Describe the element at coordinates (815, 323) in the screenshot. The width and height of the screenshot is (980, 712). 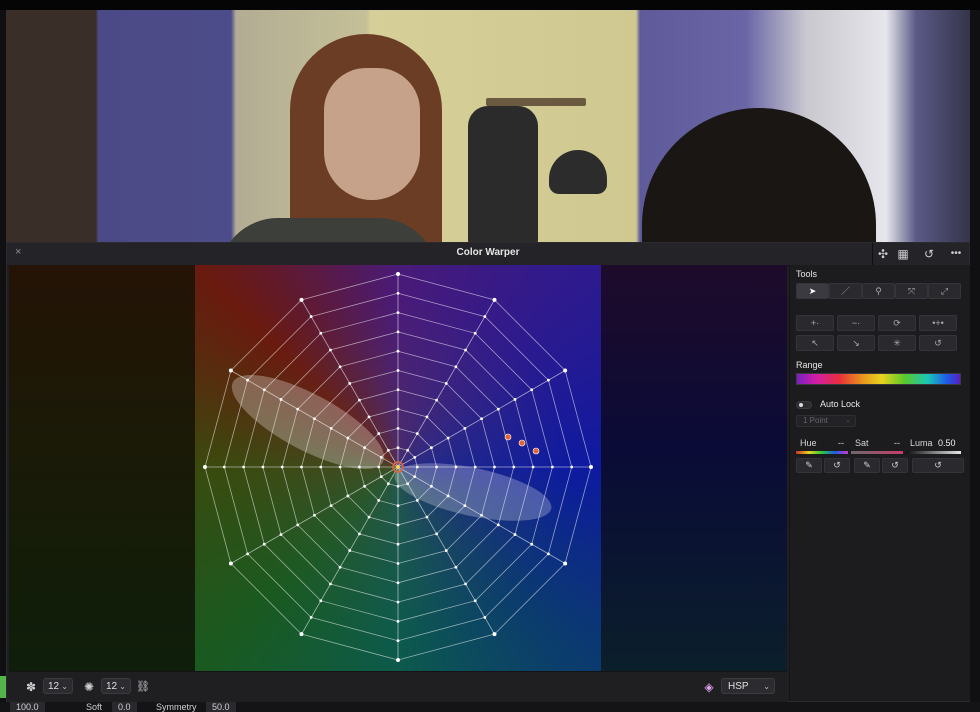
I see `add-point-button: +·` at that location.